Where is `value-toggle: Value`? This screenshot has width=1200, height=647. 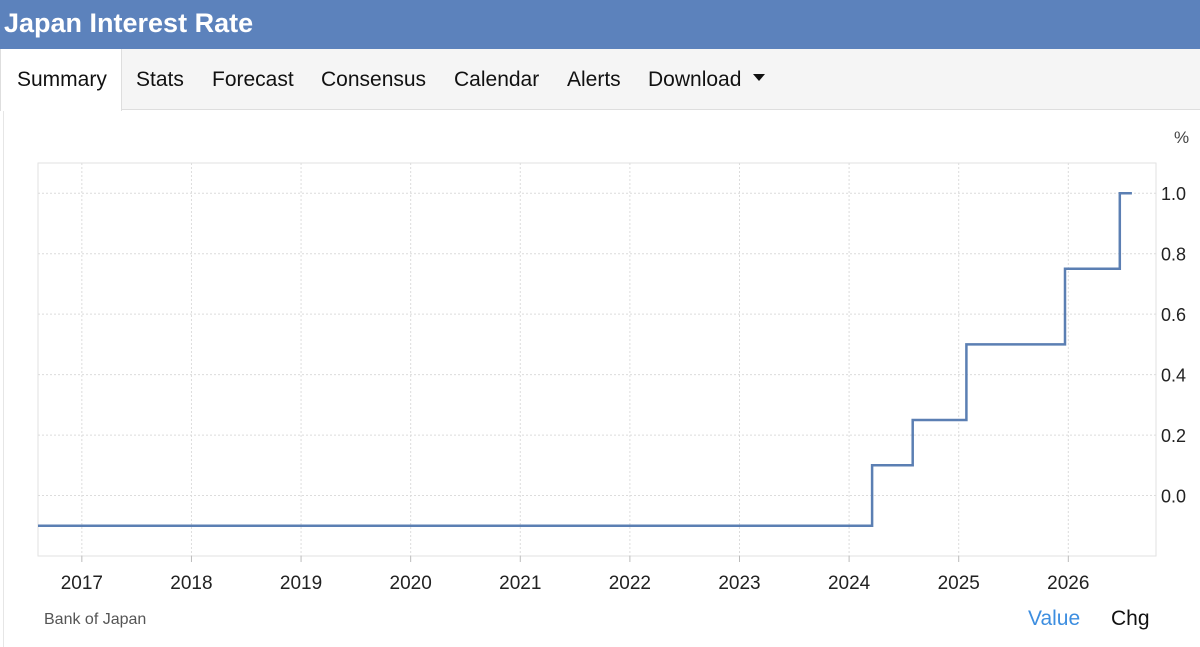
value-toggle: Value is located at coordinates (1054, 619).